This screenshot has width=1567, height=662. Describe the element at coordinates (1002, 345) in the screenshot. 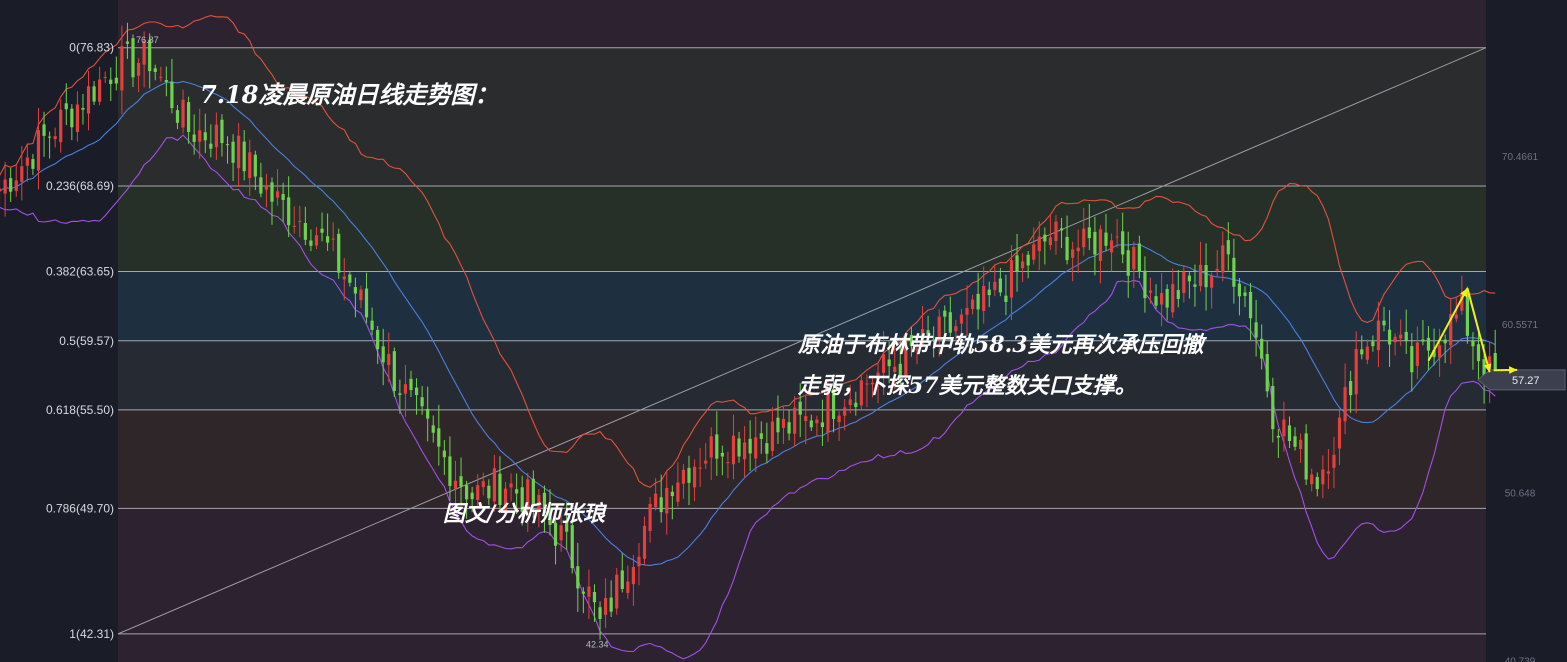

I see `analysis-comment-line-1: 原油于布林带中轨58.3美元再次承压回撤` at that location.